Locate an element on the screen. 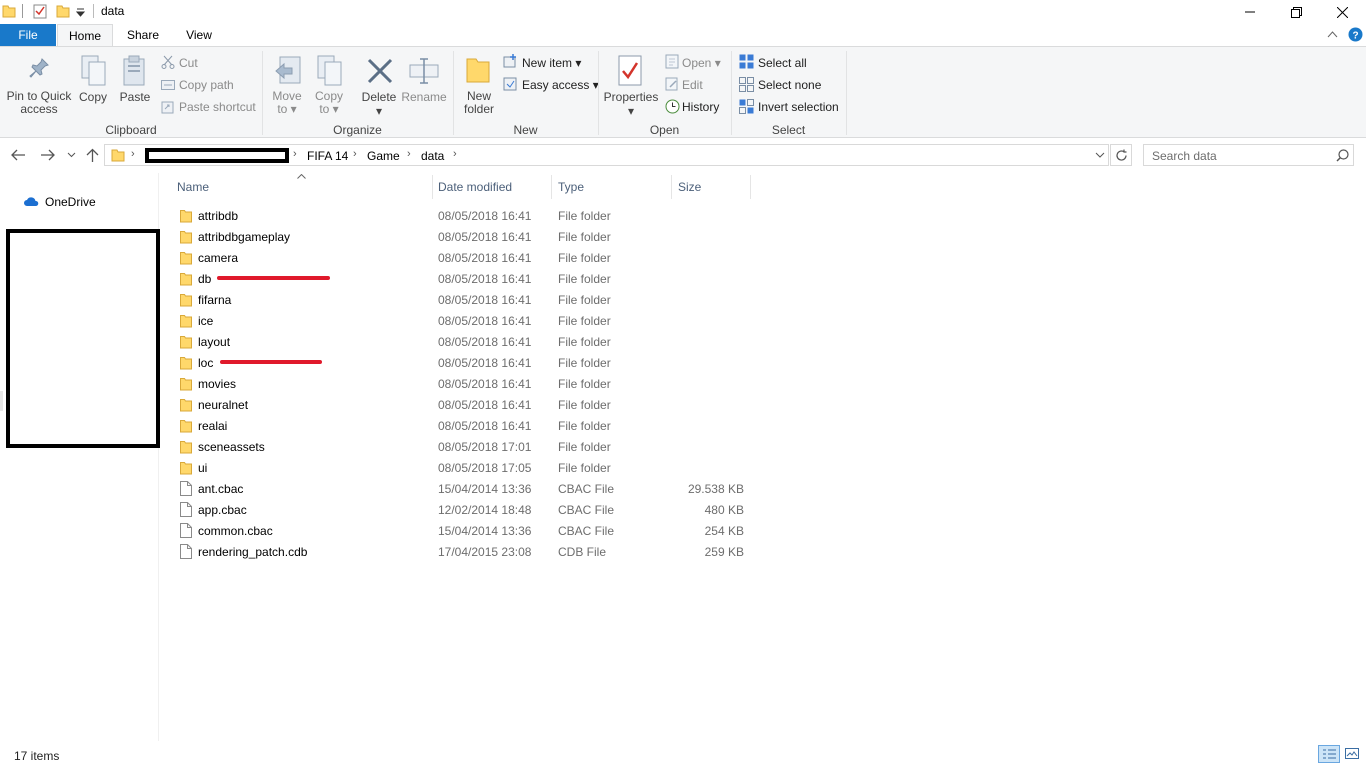  folder-row: neuralnet 08/05/2018 16:41 File folder is located at coordinates (466, 404).